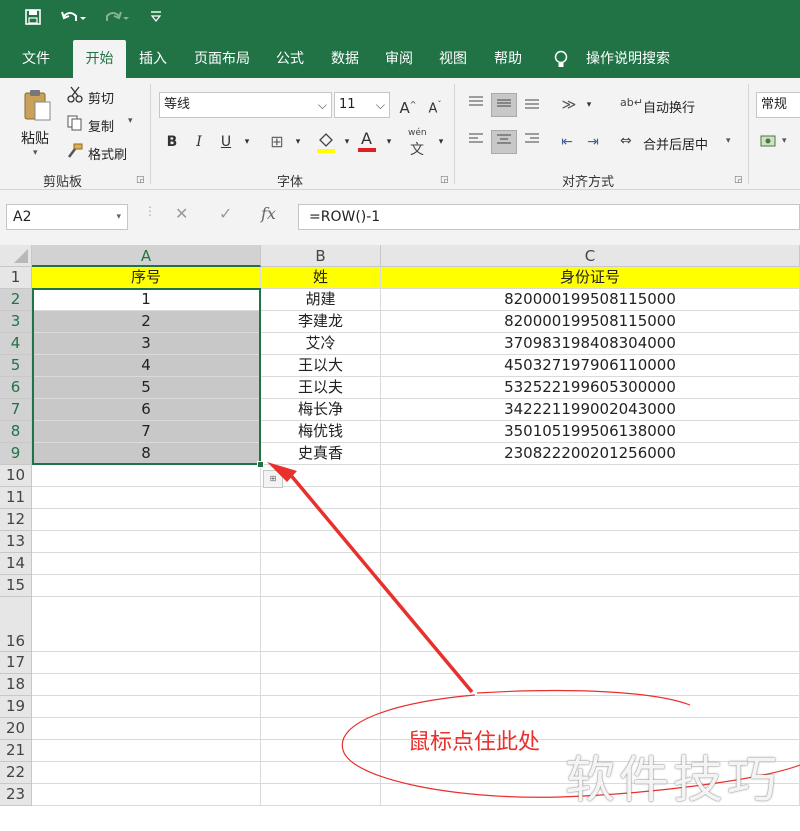  Describe the element at coordinates (583, 697) in the screenshot. I see `annotation-ellipse-top` at that location.